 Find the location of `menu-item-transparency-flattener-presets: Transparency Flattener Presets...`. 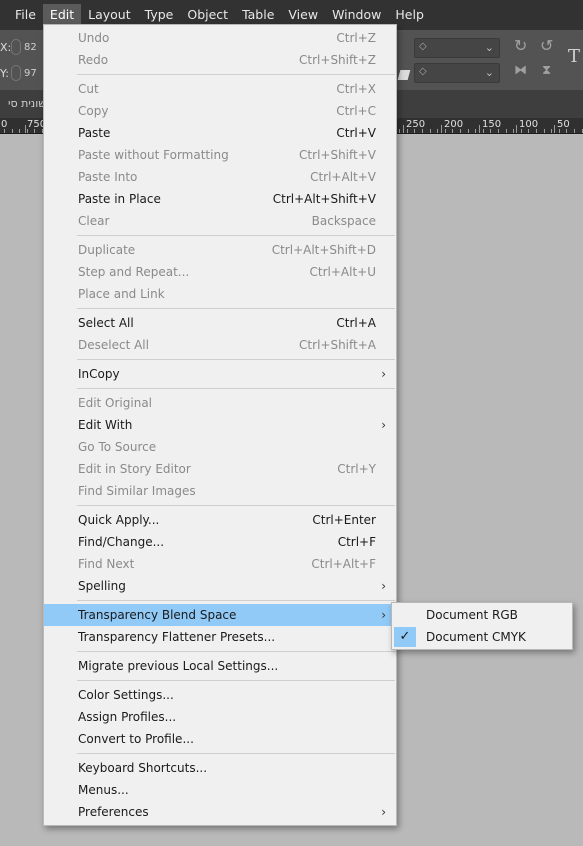

menu-item-transparency-flattener-presets: Transparency Flattener Presets... is located at coordinates (220, 637).